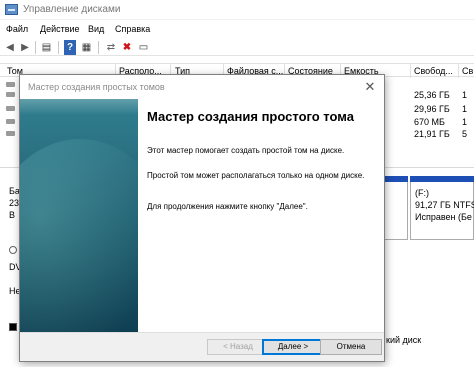  What do you see at coordinates (96, 29) in the screenshot?
I see `menu-view: Вид` at bounding box center [96, 29].